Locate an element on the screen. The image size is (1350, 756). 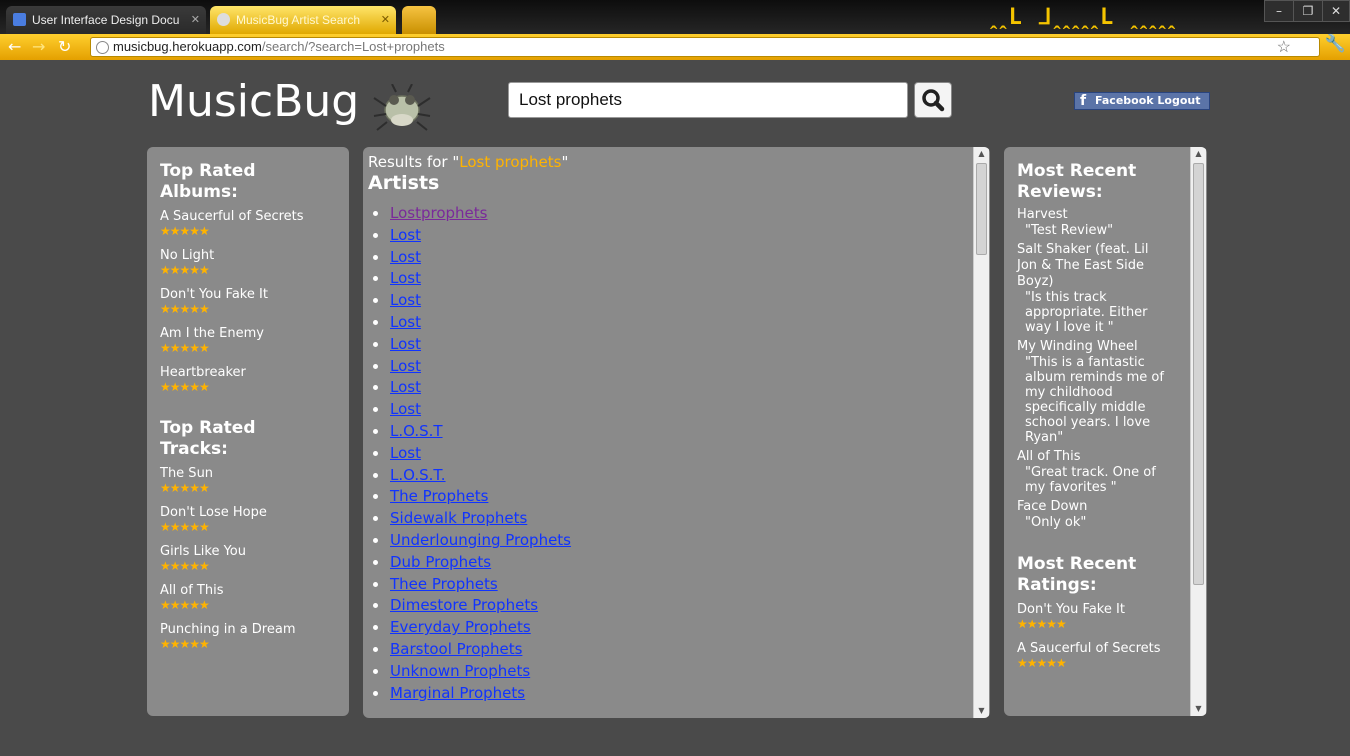
artist-link: Thee Prophets is located at coordinates (444, 584).